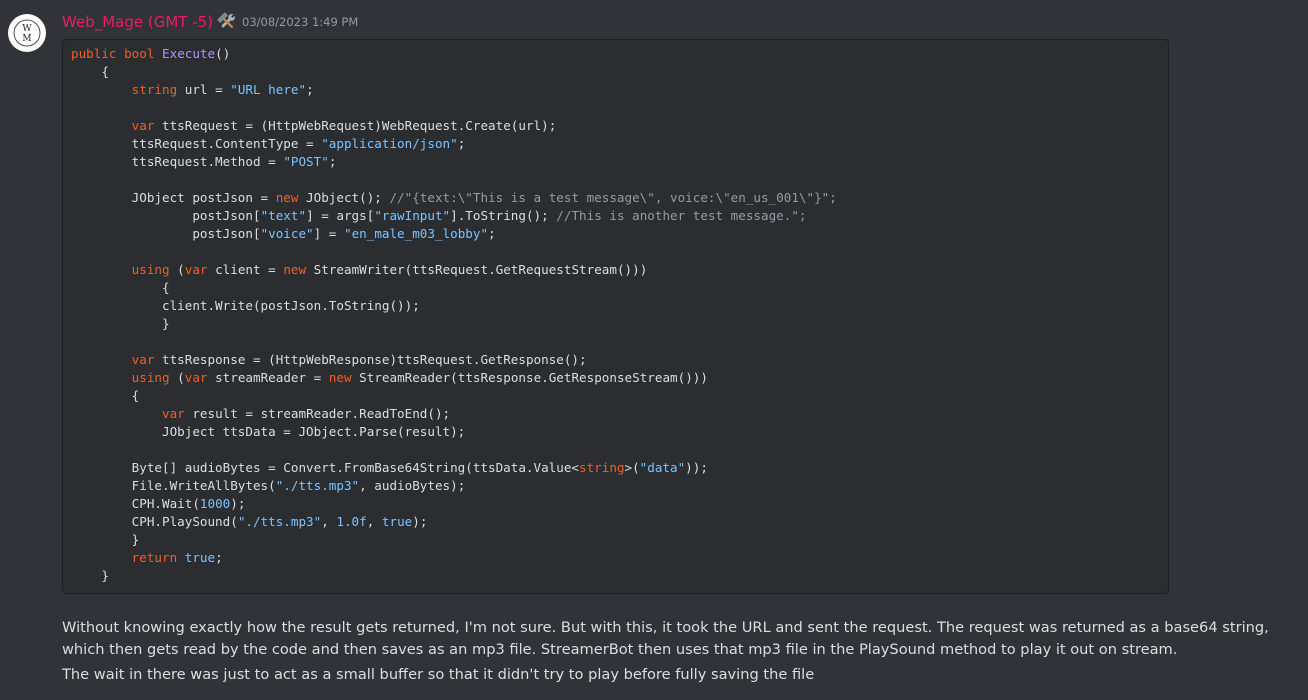  Describe the element at coordinates (615, 504) in the screenshot. I see `code-line: CPH.Wait(1000);` at that location.